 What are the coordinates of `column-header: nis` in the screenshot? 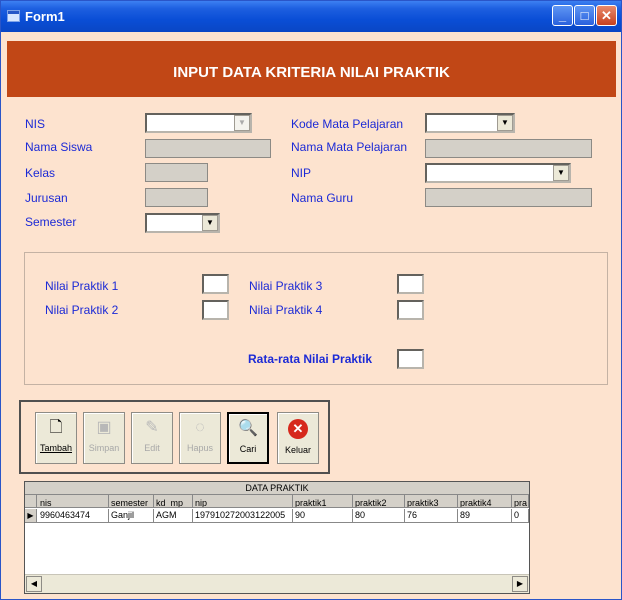 It's located at (73, 501).